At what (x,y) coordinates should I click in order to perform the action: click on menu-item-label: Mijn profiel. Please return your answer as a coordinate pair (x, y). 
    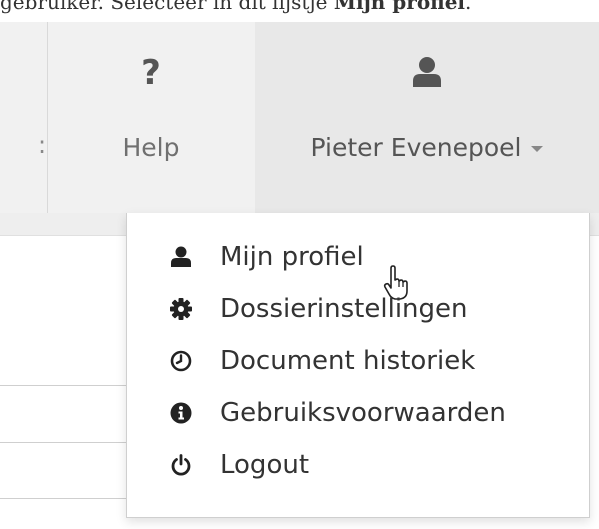
    Looking at the image, I should click on (292, 257).